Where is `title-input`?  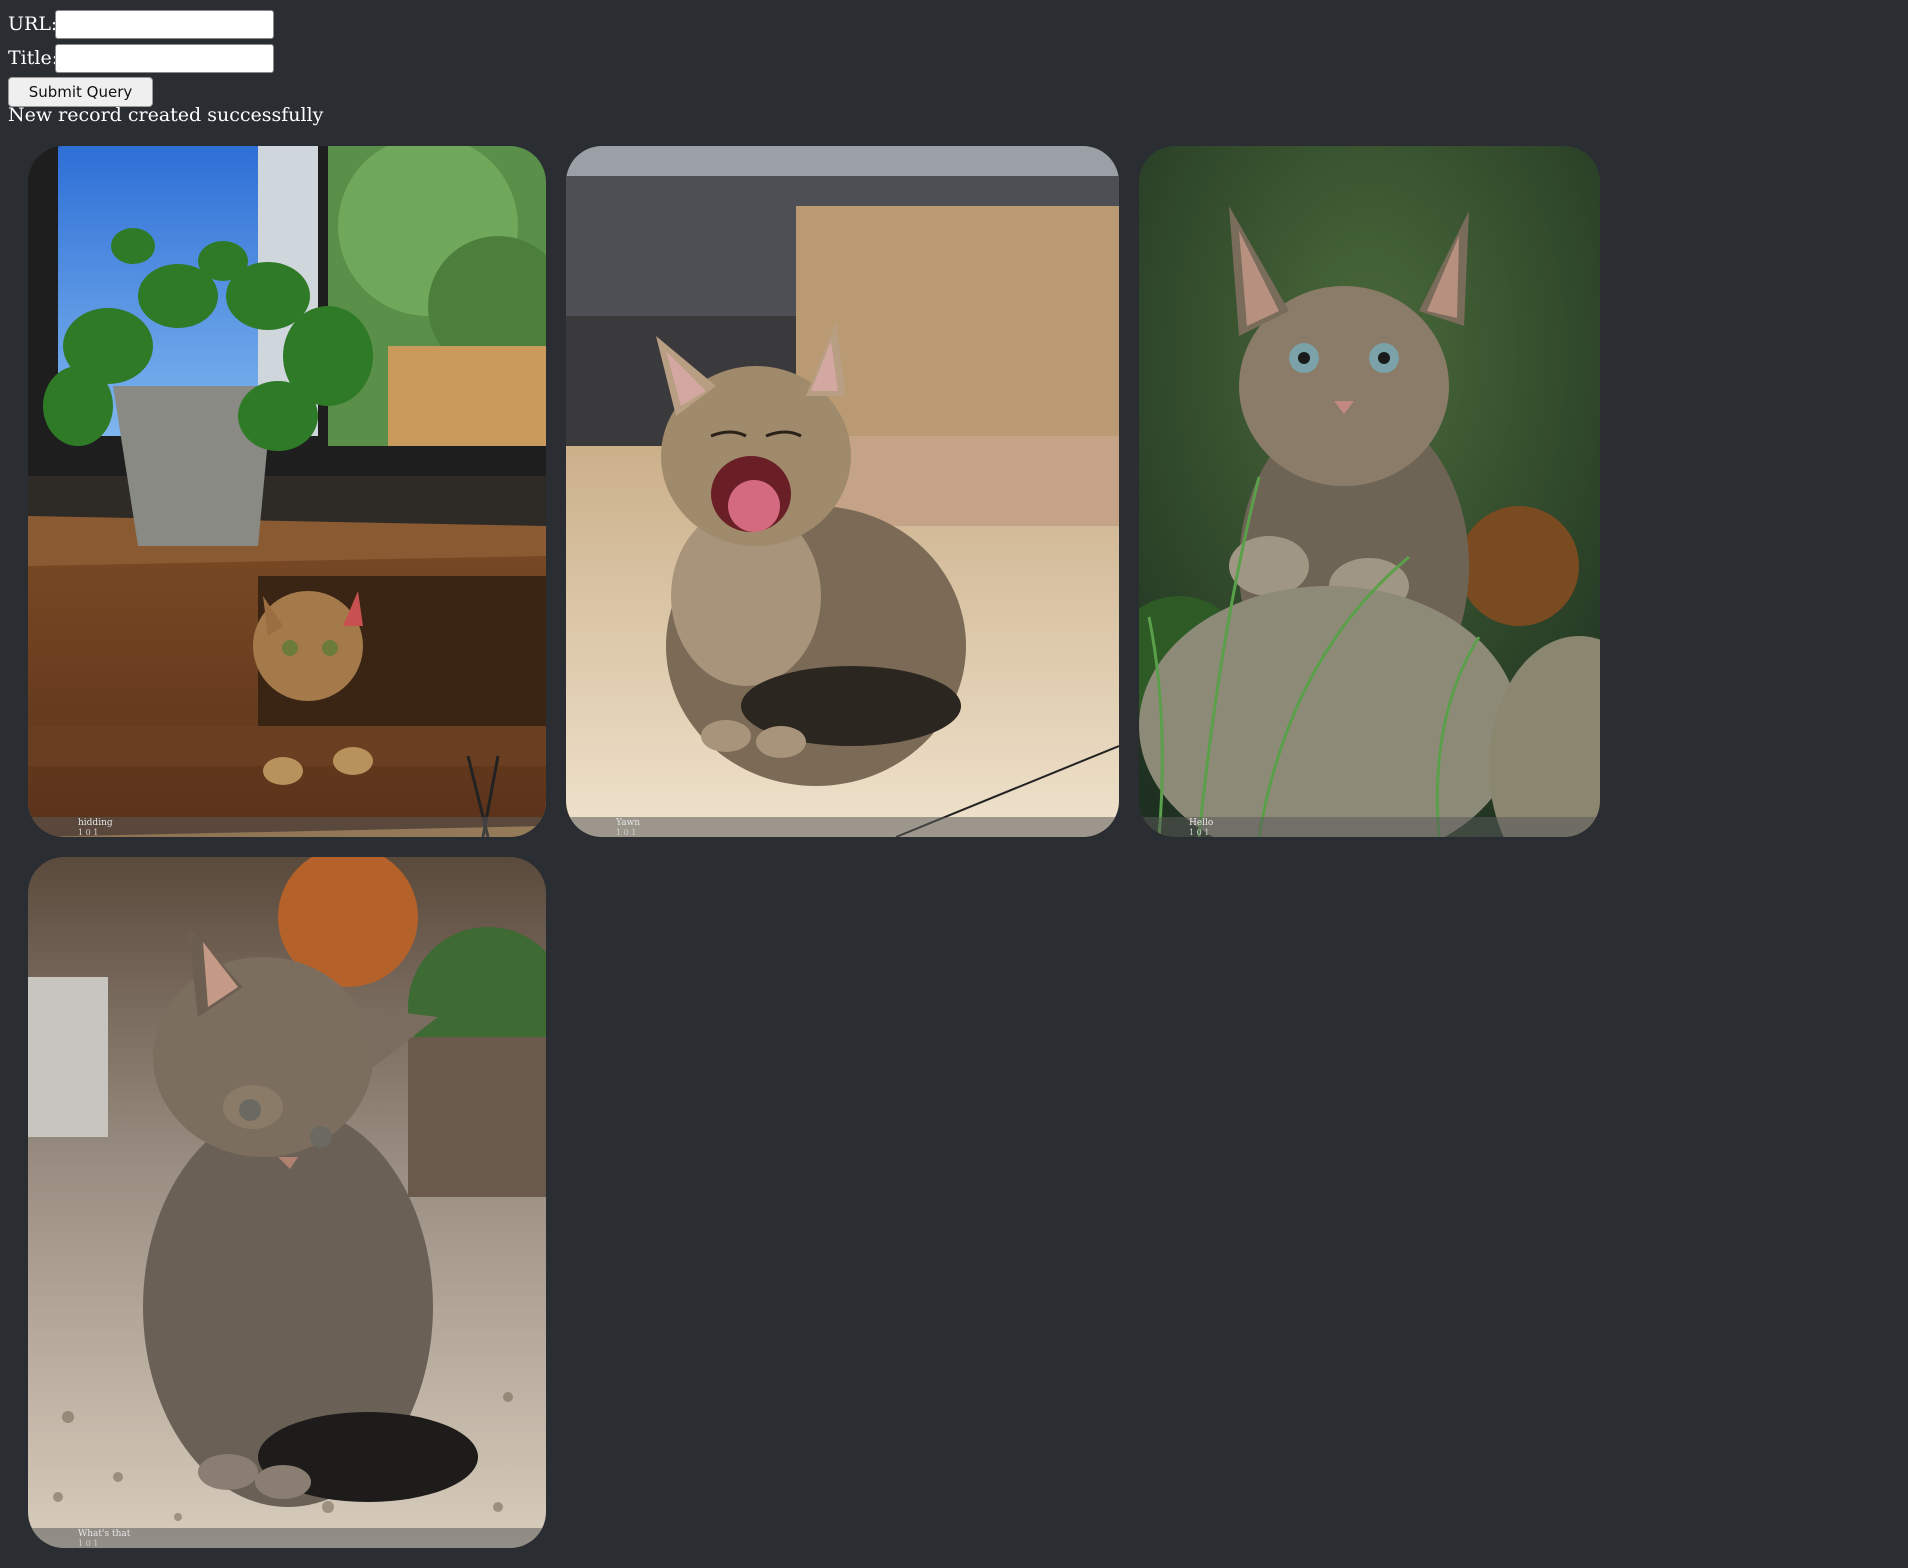 title-input is located at coordinates (164, 58).